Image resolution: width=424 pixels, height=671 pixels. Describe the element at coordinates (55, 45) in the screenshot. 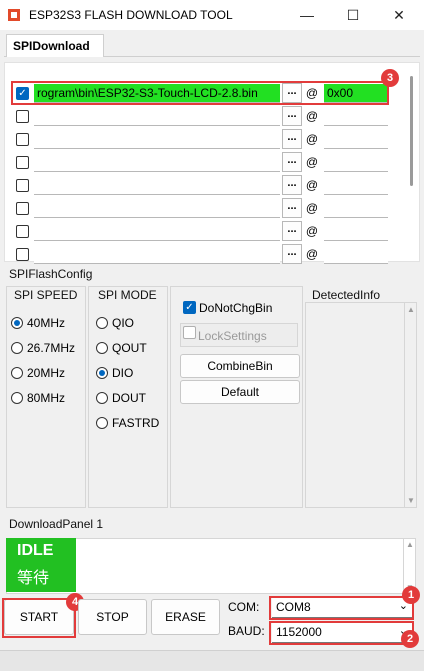

I see `tab-spidownload: SPIDownload` at that location.